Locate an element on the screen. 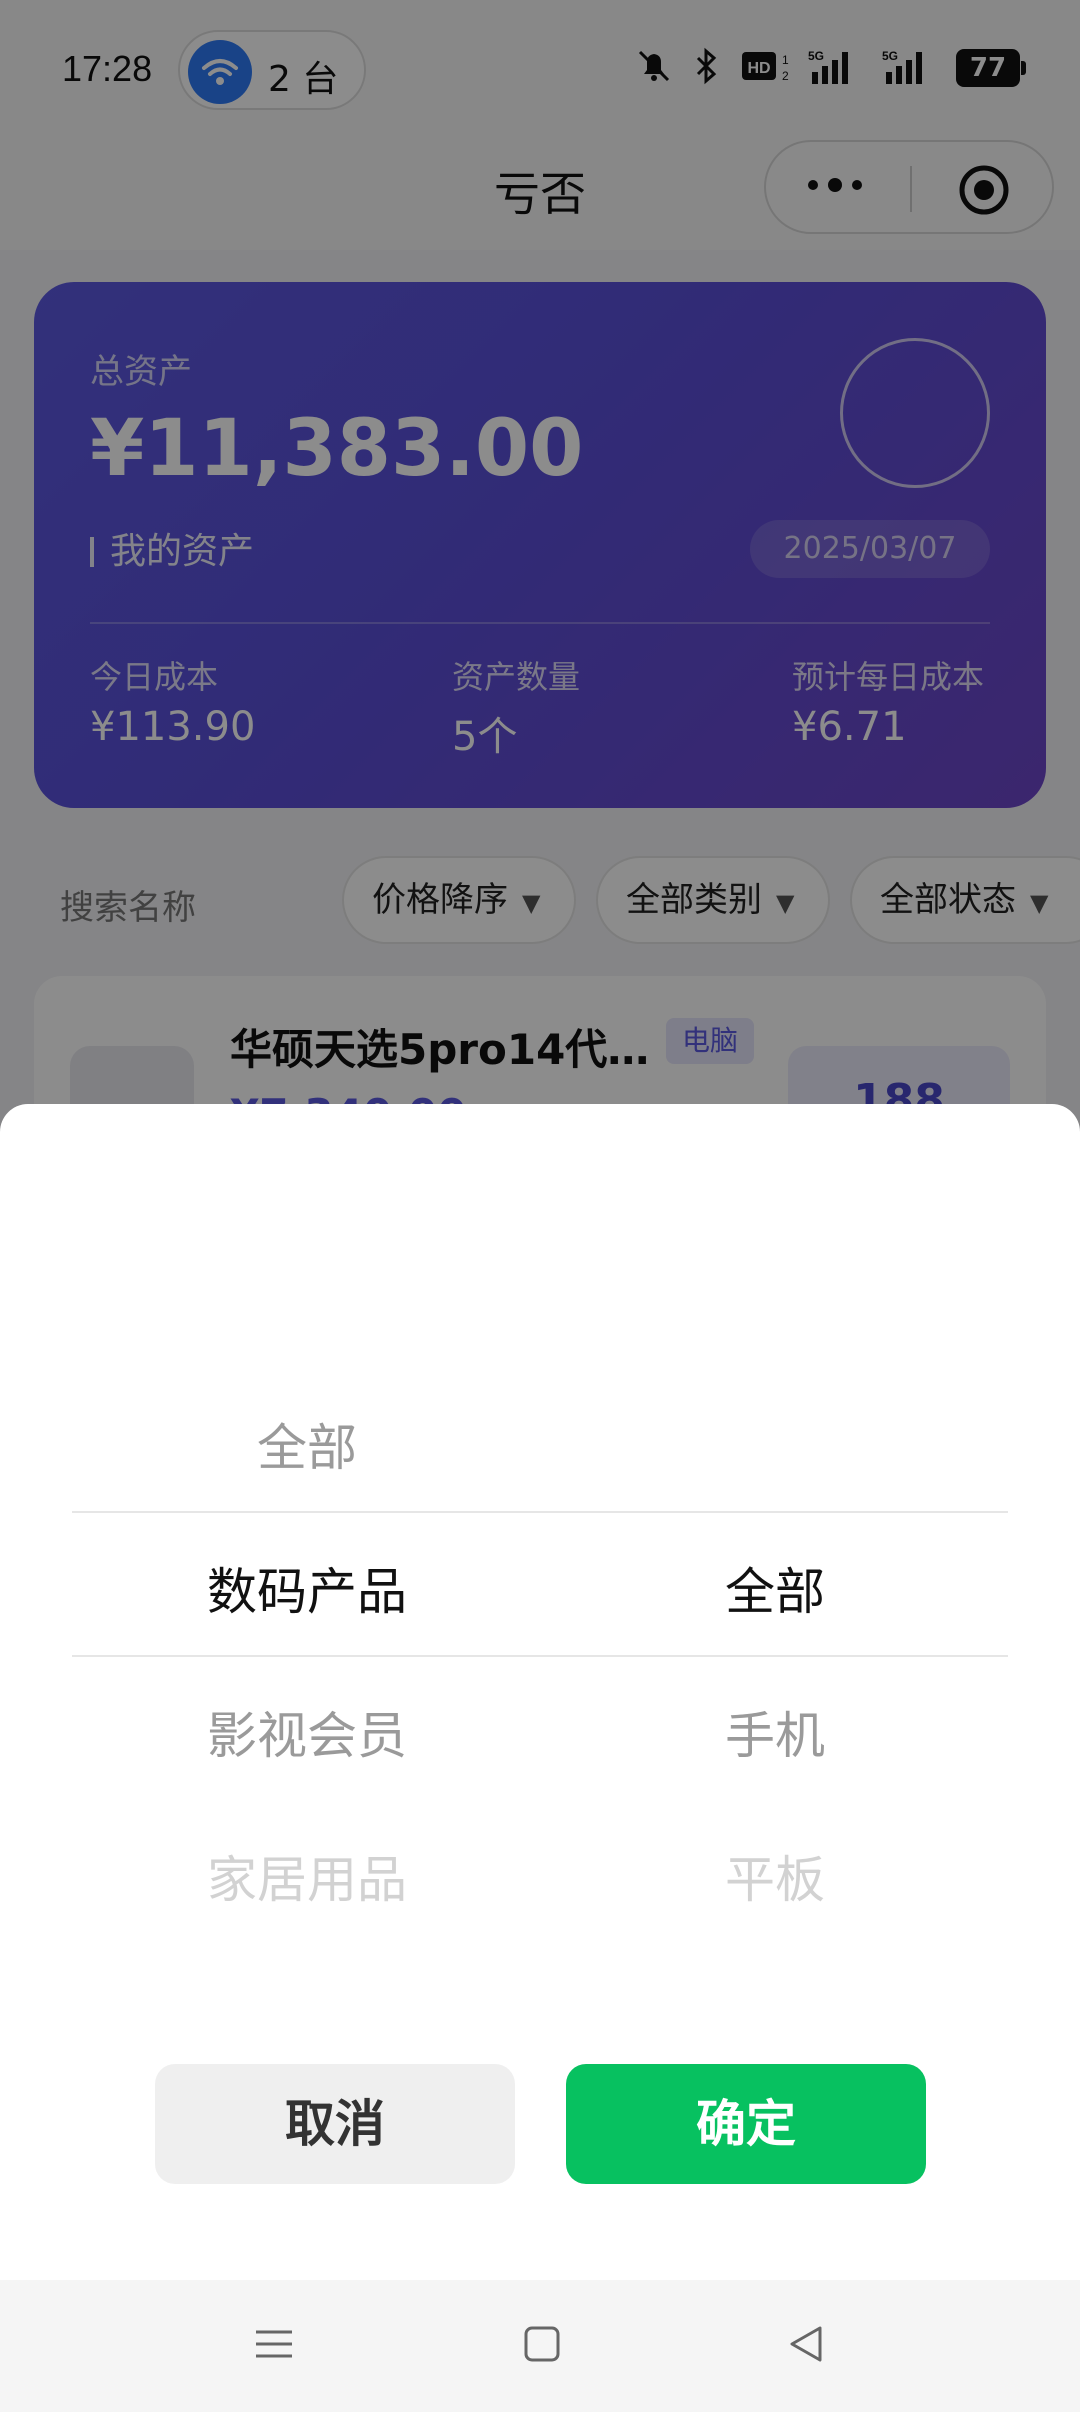 The height and width of the screenshot is (2412, 1080). back-icon is located at coordinates (806, 2346).